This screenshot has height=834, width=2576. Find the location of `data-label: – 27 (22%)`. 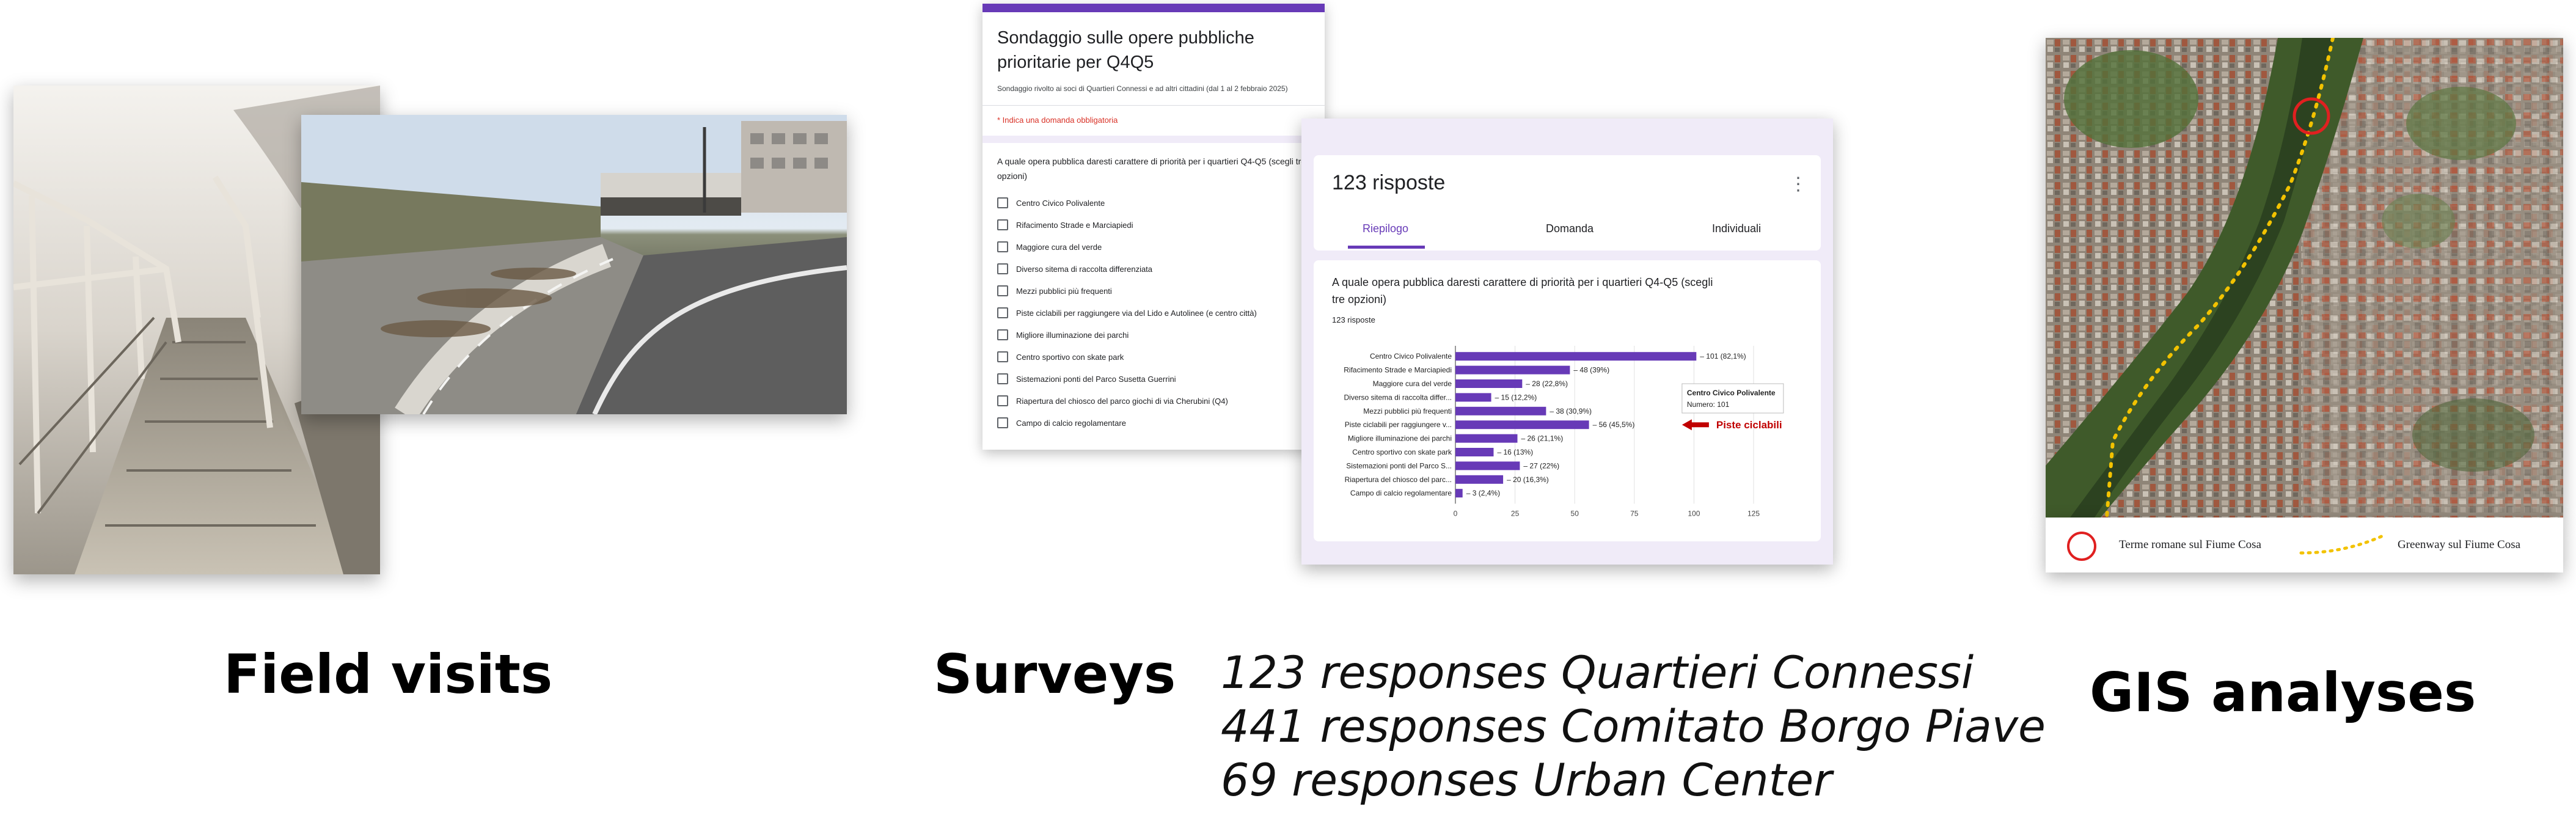

data-label: – 27 (22%) is located at coordinates (1541, 466).